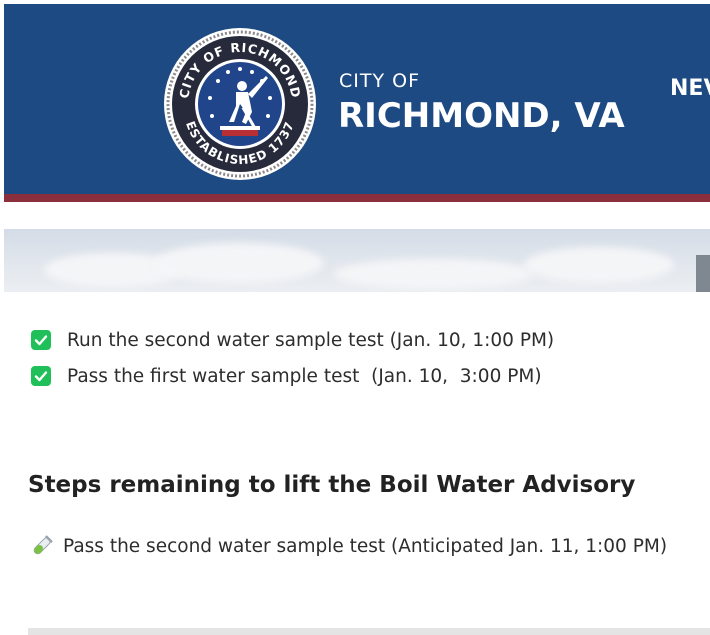 The image size is (710, 635). What do you see at coordinates (380, 81) in the screenshot?
I see `brand-prefix: CITY OF` at bounding box center [380, 81].